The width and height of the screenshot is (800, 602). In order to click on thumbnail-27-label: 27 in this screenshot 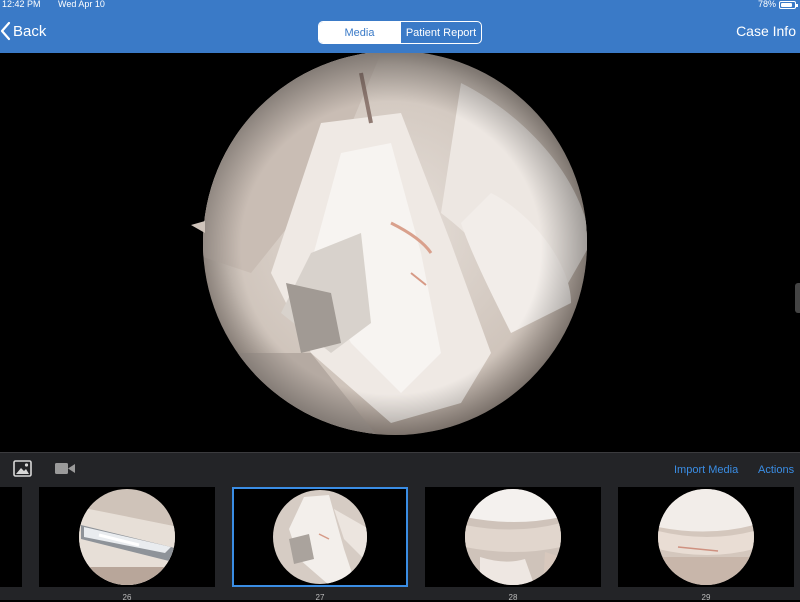, I will do `click(320, 597)`.